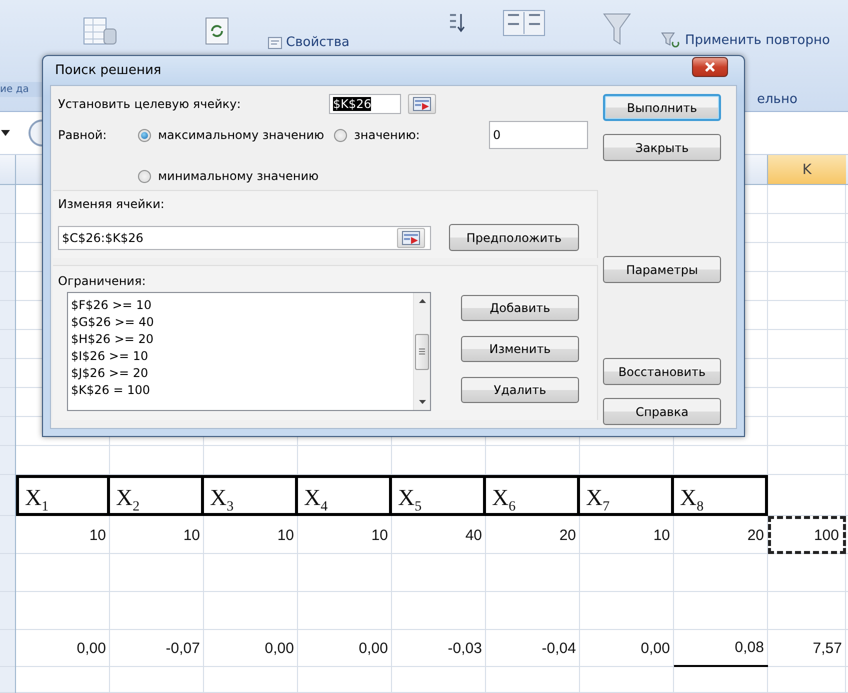 The image size is (848, 693). Describe the element at coordinates (21, 89) in the screenshot. I see `group-label: ие да` at that location.